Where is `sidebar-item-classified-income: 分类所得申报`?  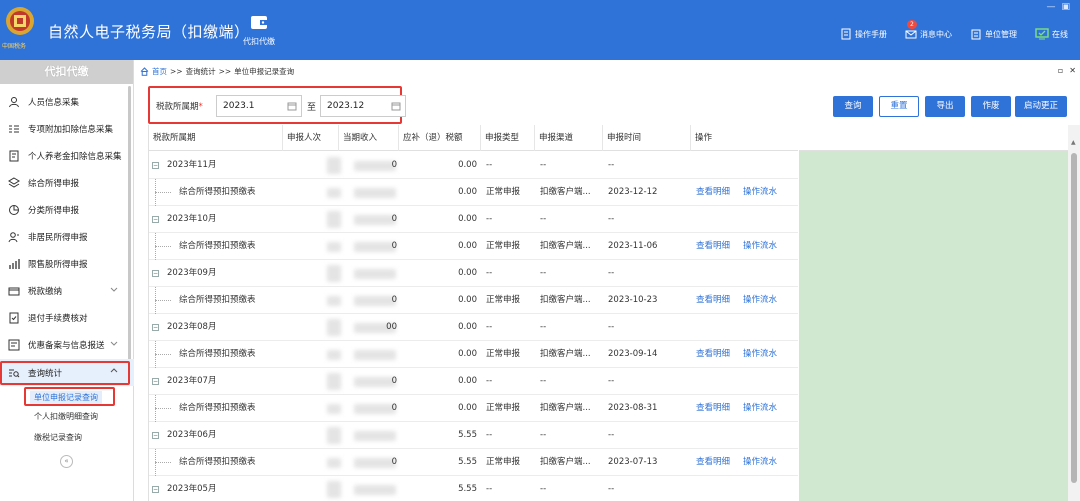 sidebar-item-classified-income: 分类所得申报 is located at coordinates (67, 209).